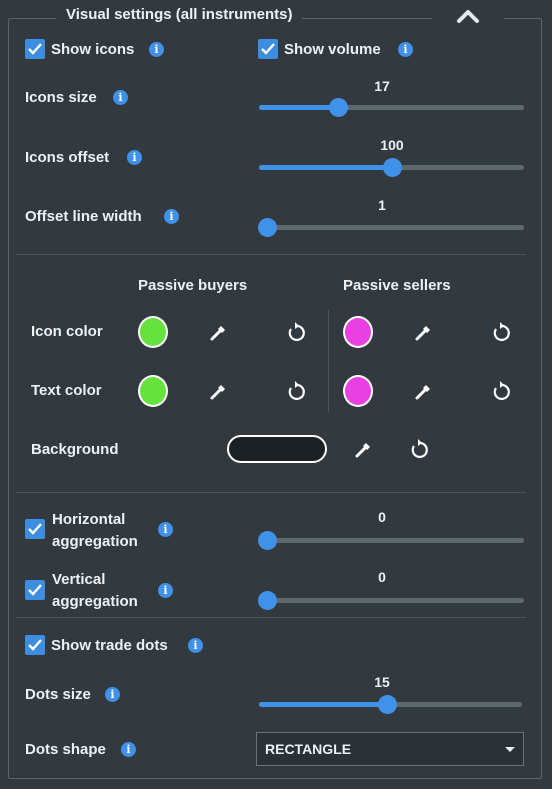  I want to click on vertical-aggregation-value: 0, so click(382, 577).